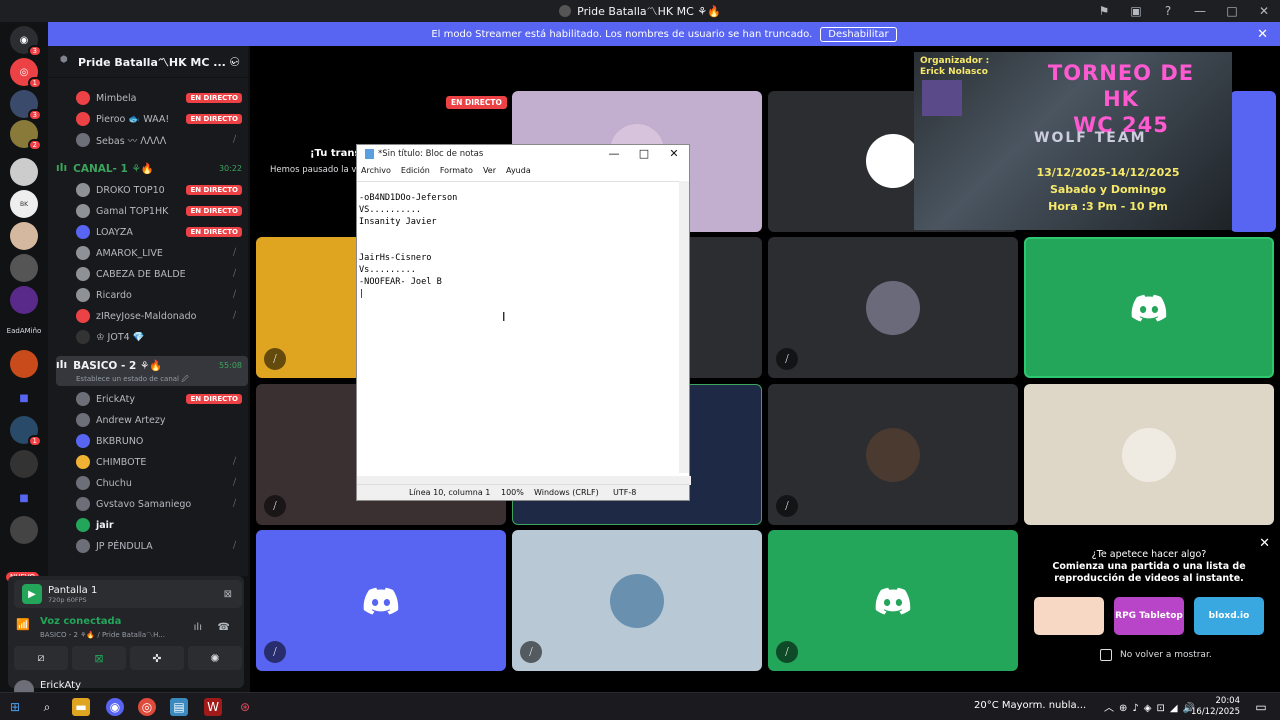 This screenshot has width=1280, height=720. Describe the element at coordinates (161, 98) in the screenshot. I see `voice-user: Mimbela EN DIRECTO` at that location.